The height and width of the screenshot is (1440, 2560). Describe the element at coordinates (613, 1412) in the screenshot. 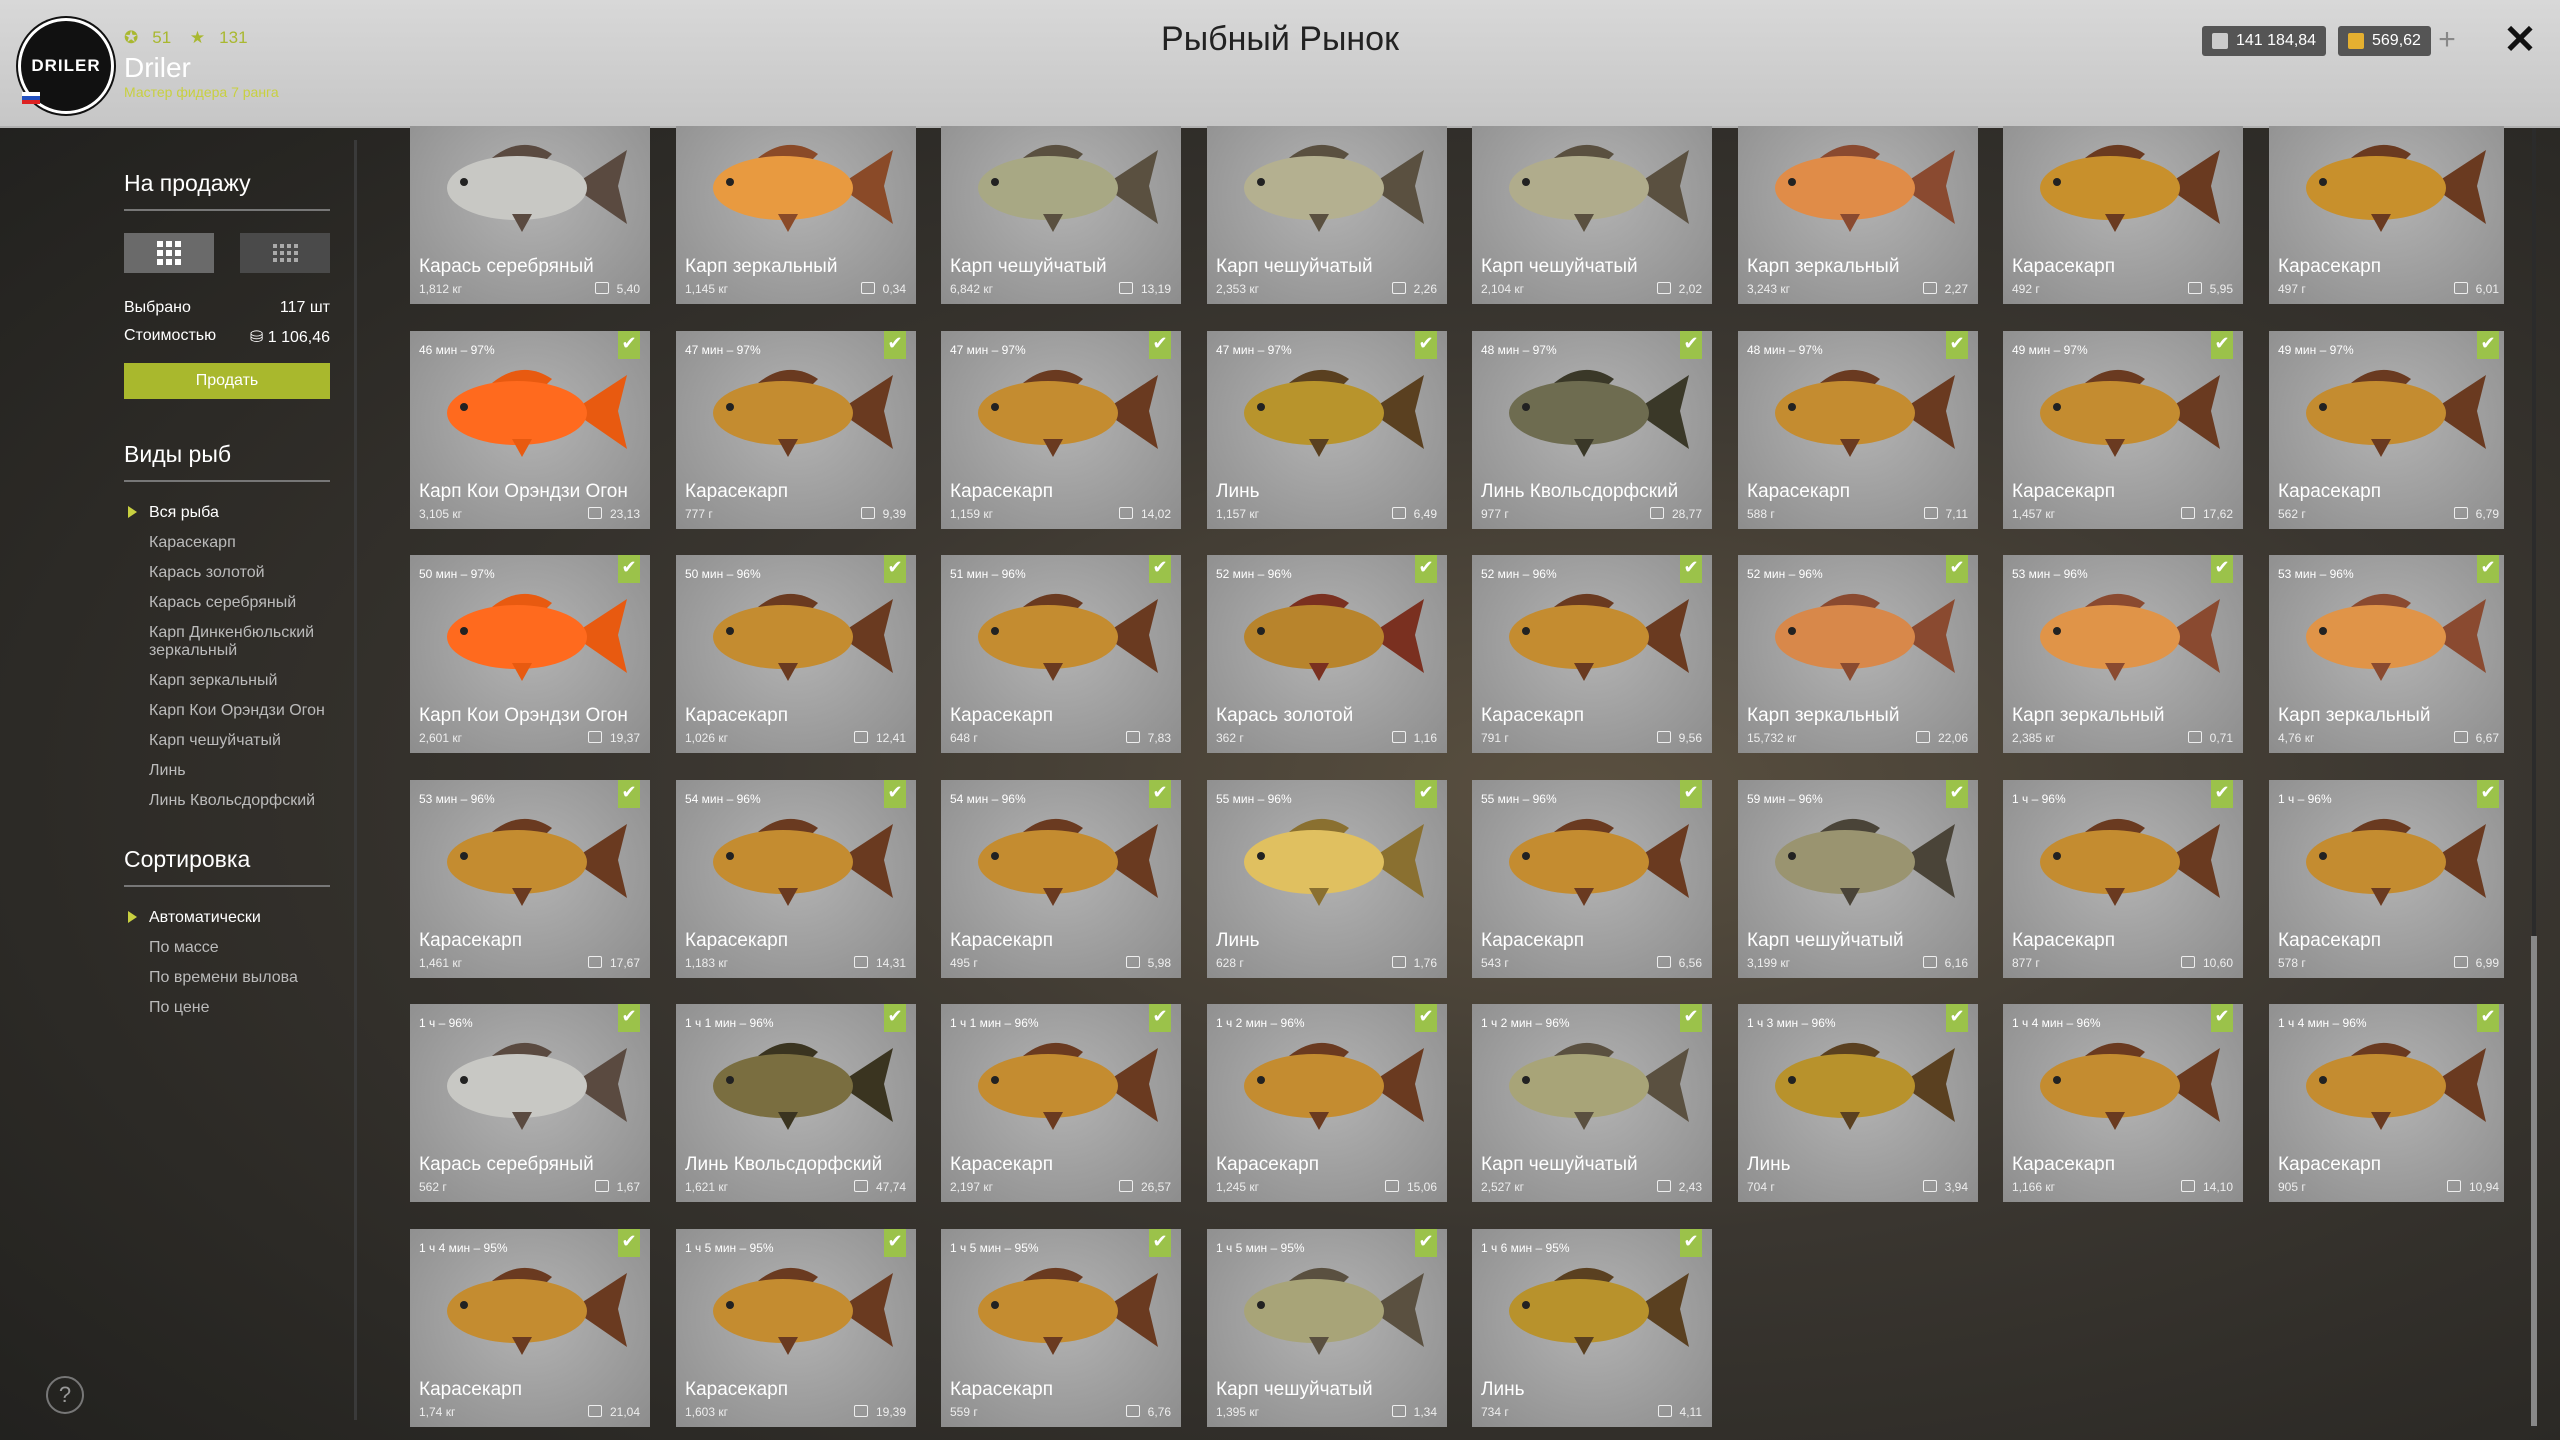

I see `fish-price-wrap: 21,04` at that location.